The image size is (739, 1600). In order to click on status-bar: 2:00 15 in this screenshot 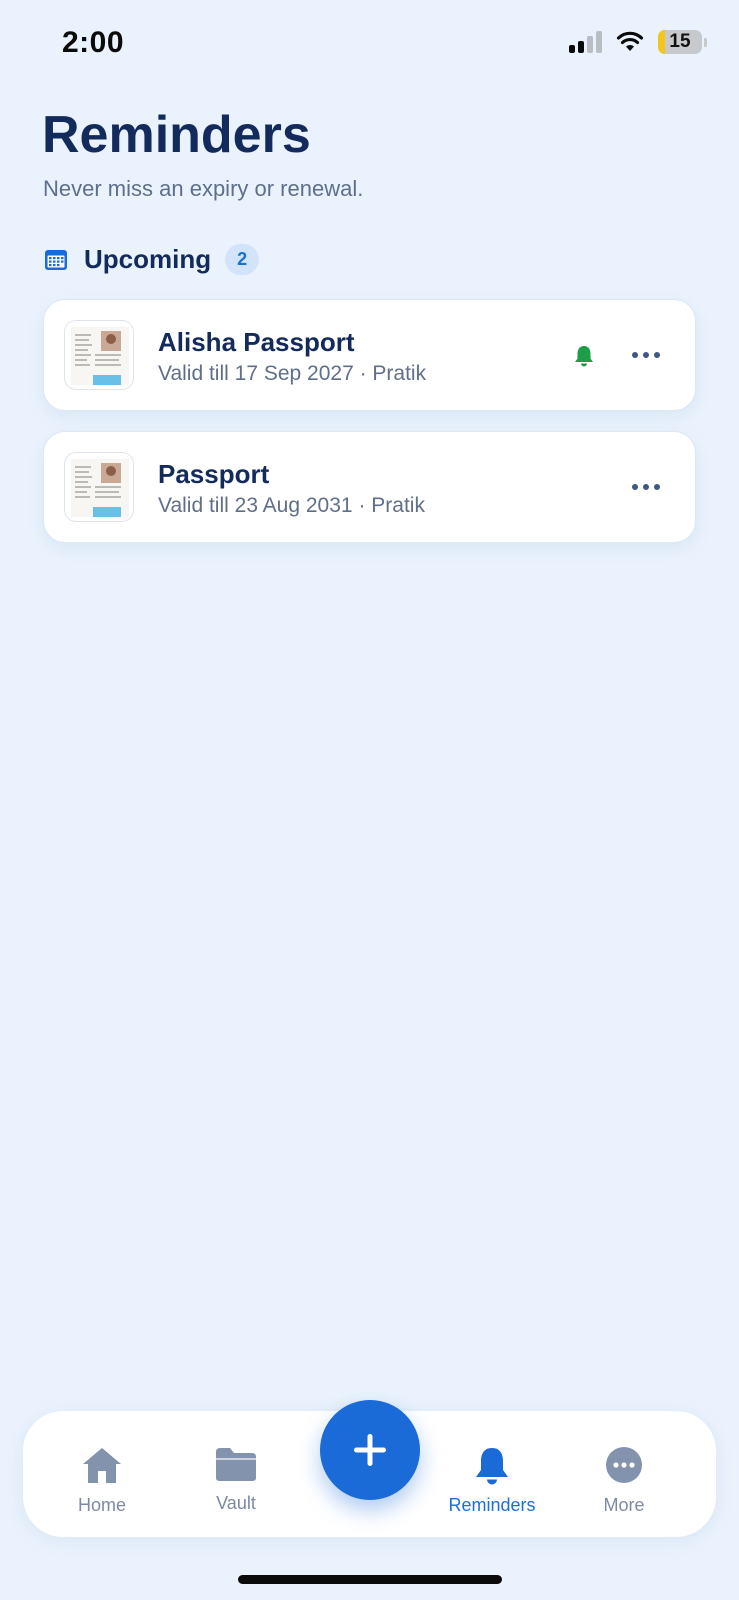, I will do `click(369, 45)`.